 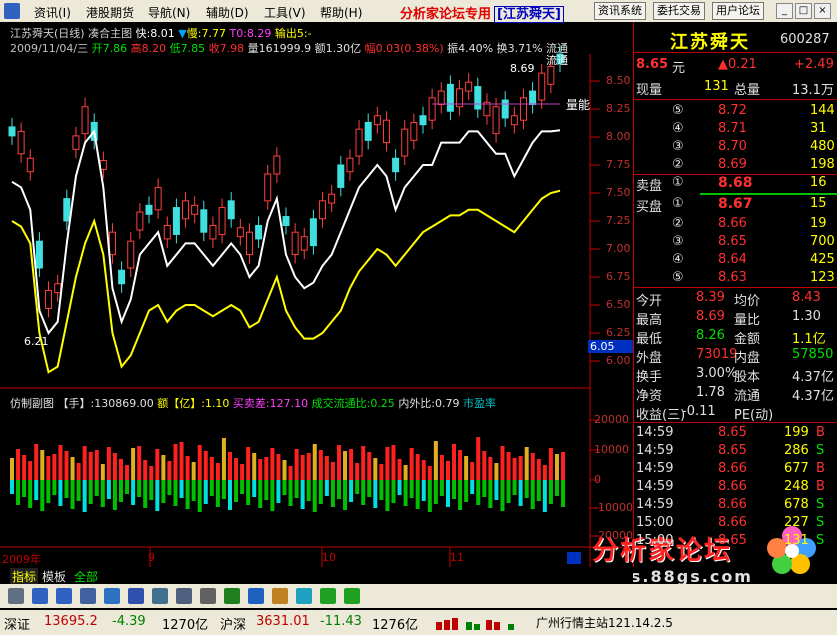 What do you see at coordinates (618, 276) in the screenshot?
I see `price-tick: 6.75` at bounding box center [618, 276].